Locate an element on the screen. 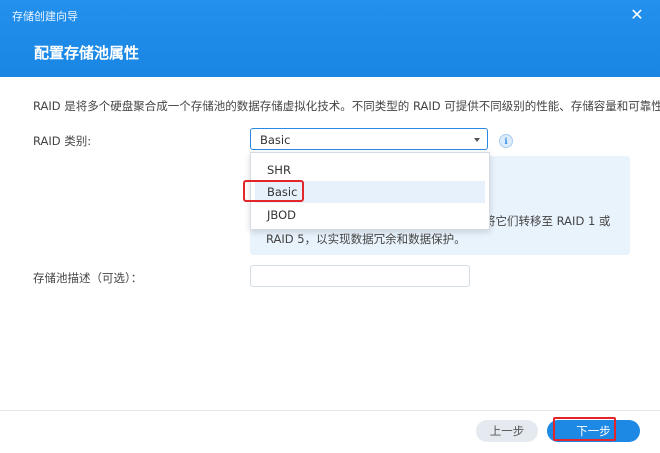 The image size is (660, 453). raid-option-label: SHR is located at coordinates (279, 170).